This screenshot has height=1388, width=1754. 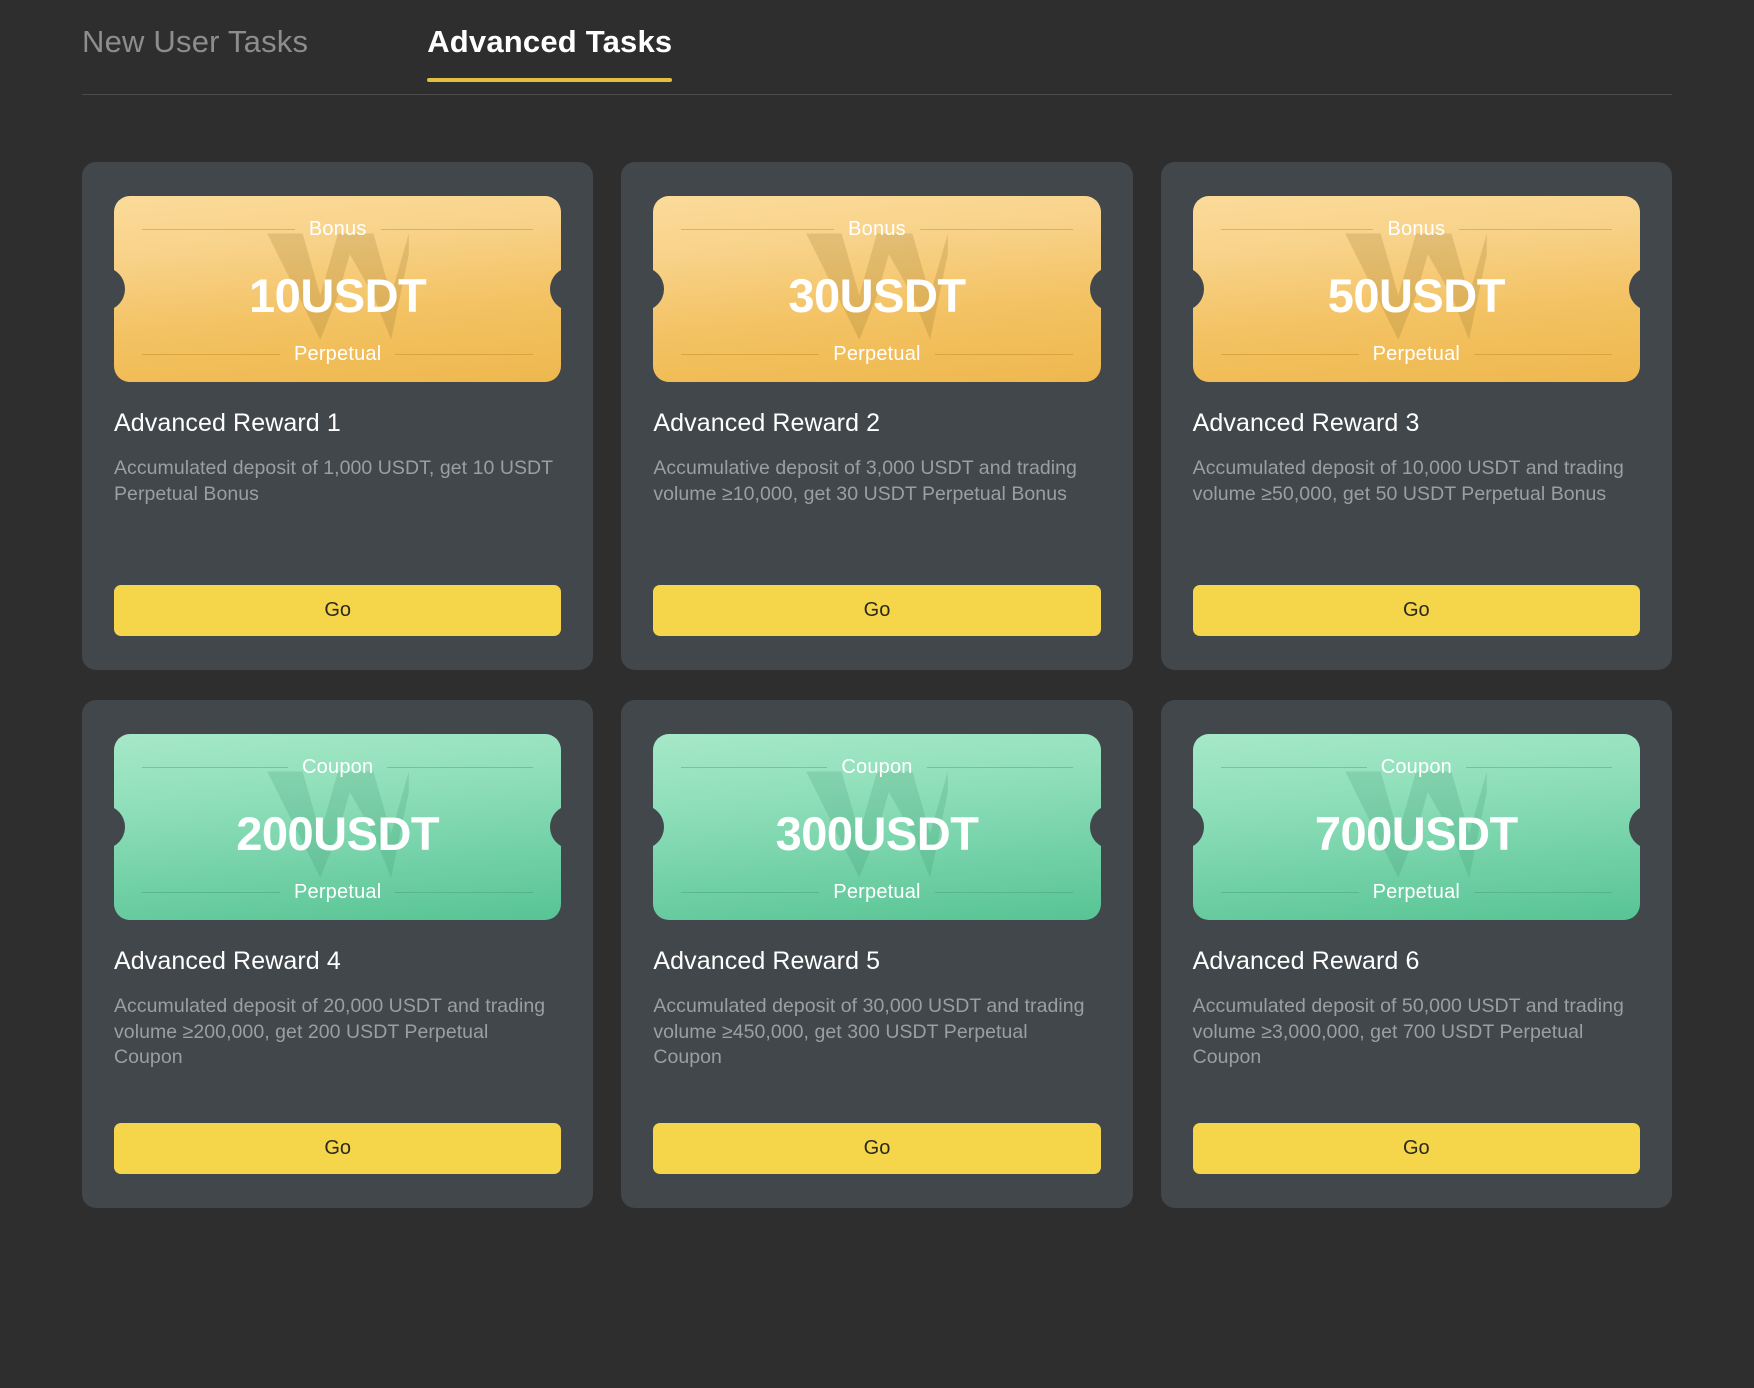 I want to click on ticket-amount: 10USDT, so click(x=338, y=295).